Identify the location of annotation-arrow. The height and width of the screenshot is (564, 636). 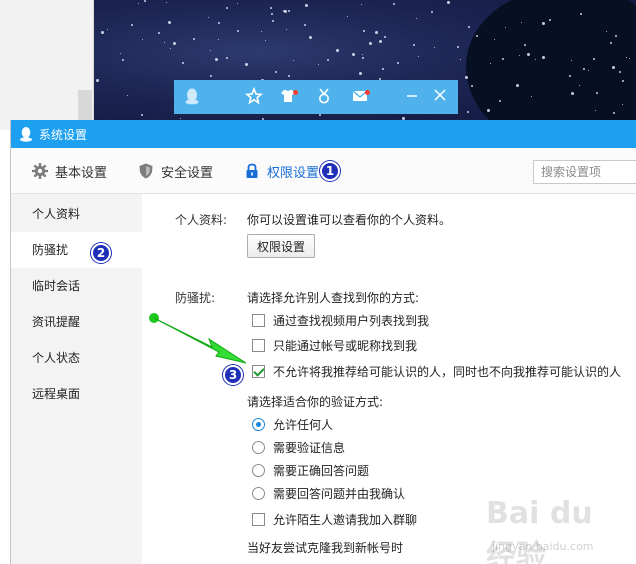
(198, 338).